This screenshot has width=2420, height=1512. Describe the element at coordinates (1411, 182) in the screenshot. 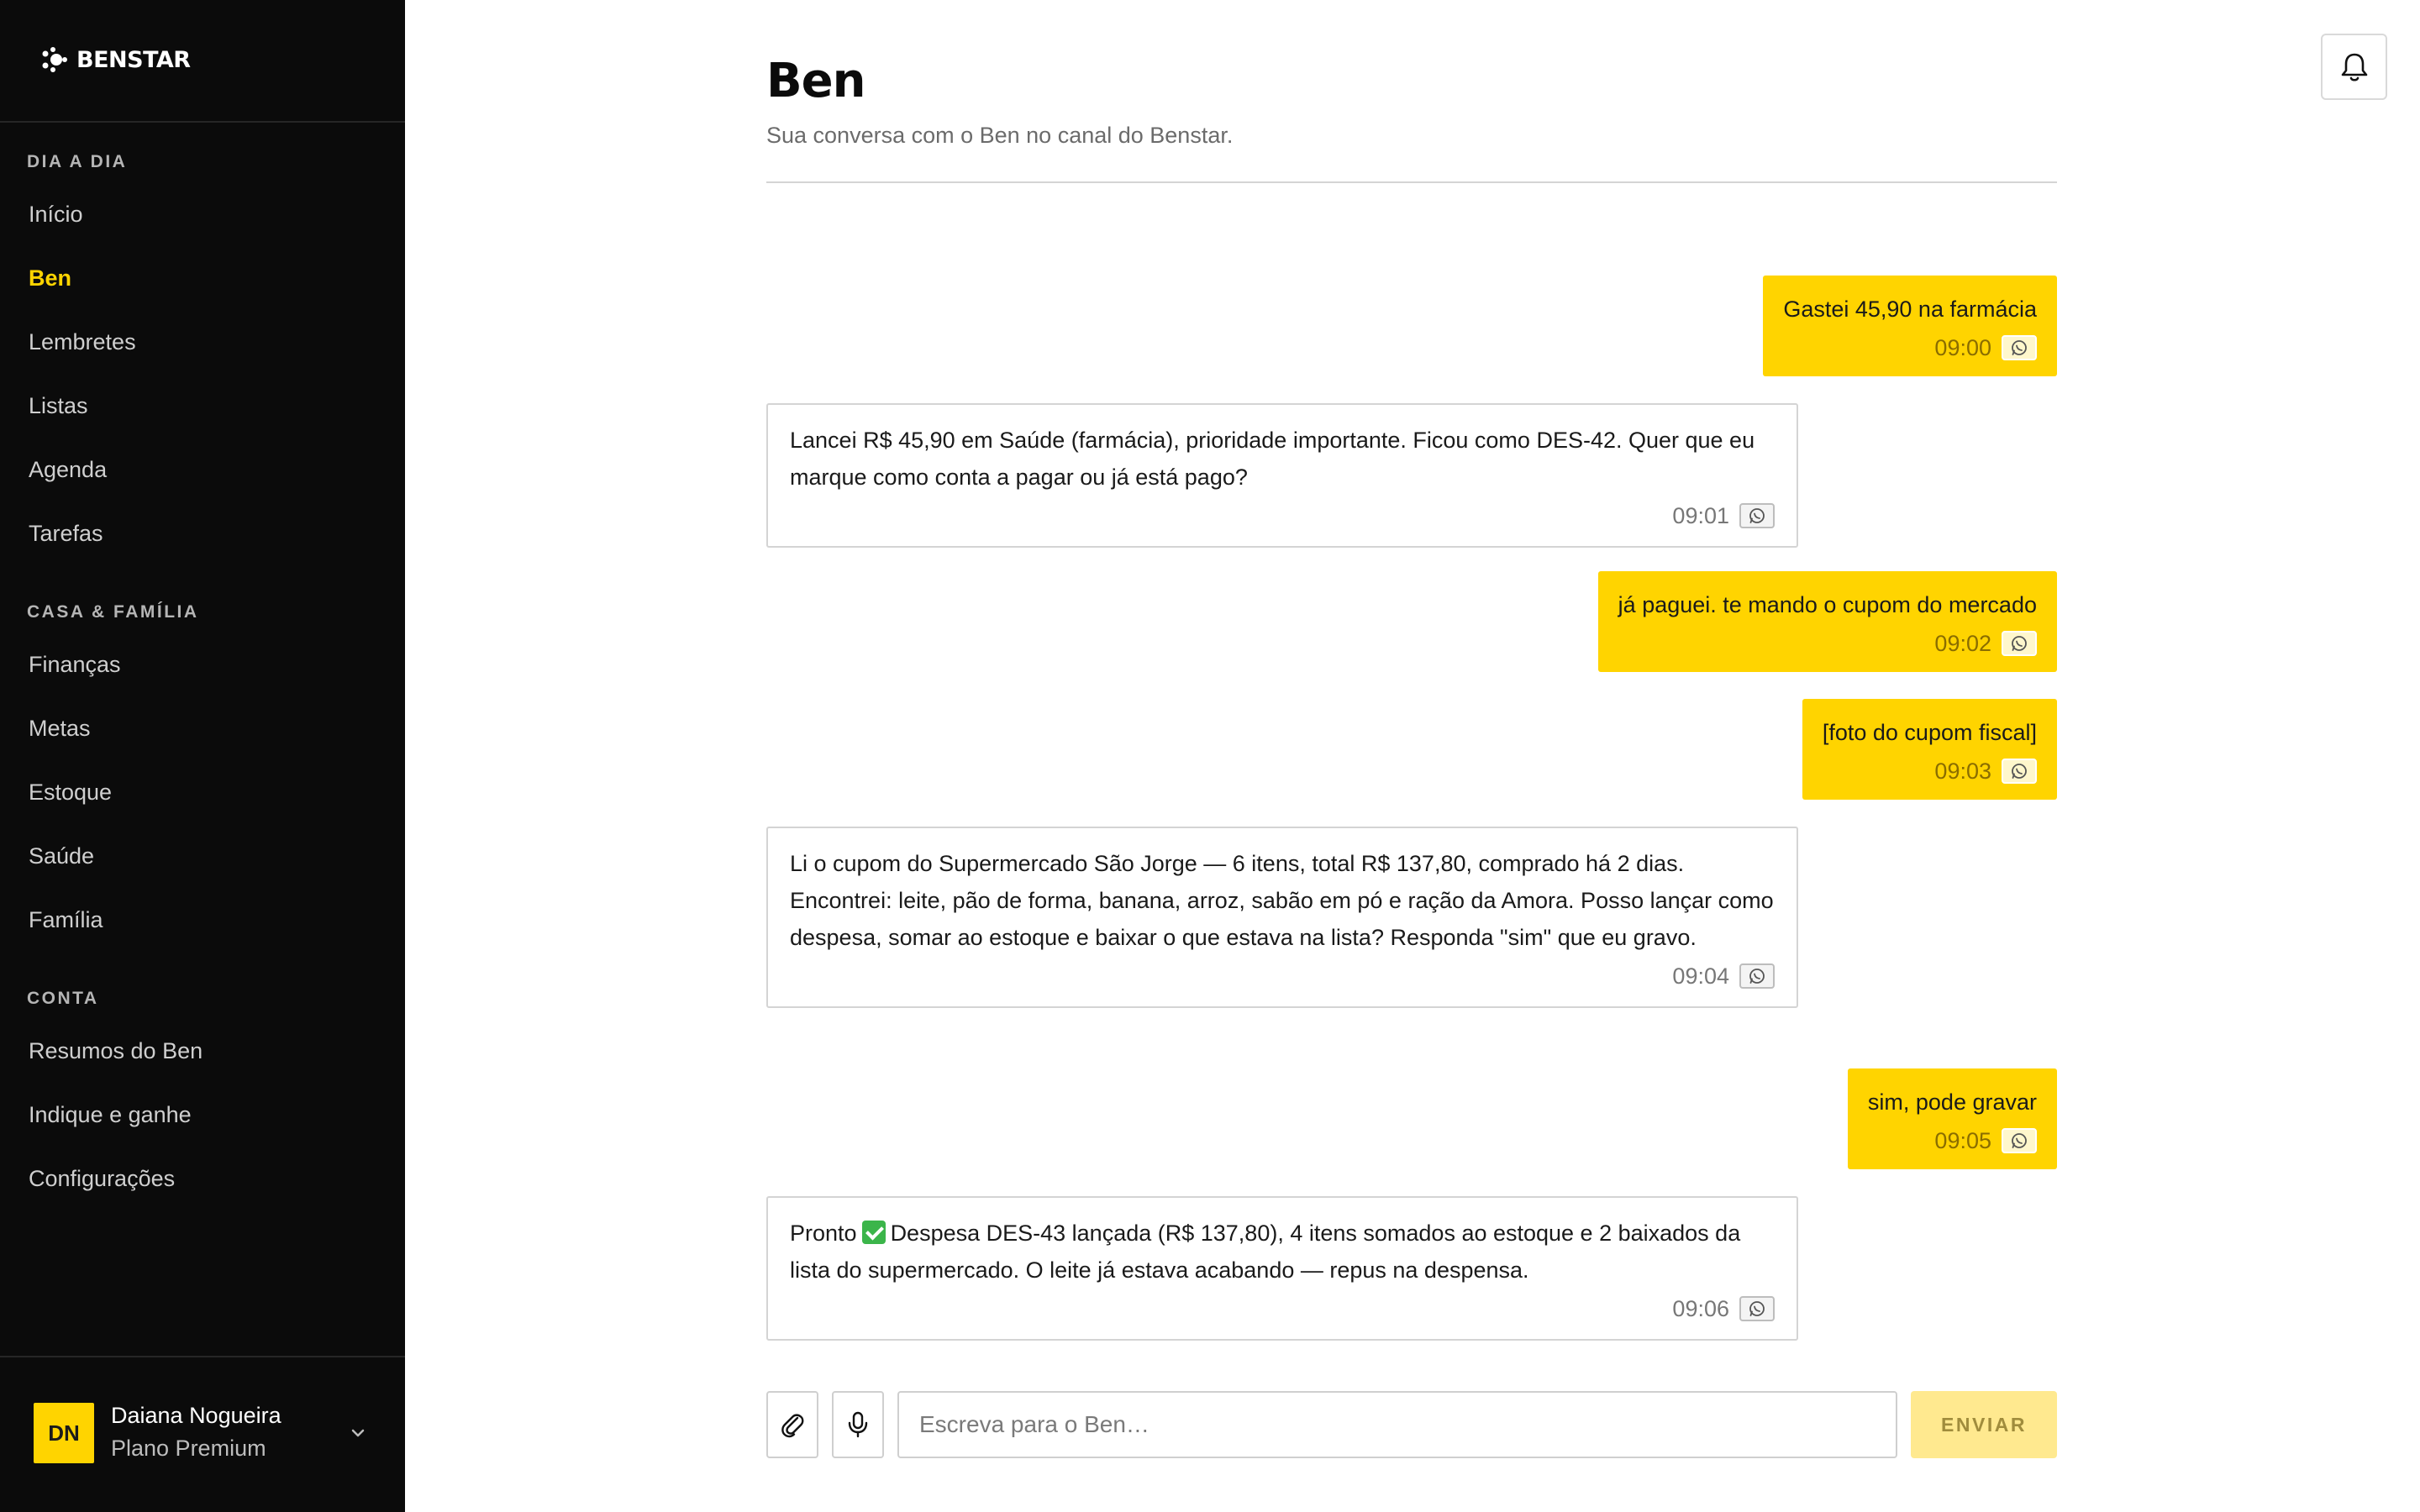

I see `header-divider` at that location.